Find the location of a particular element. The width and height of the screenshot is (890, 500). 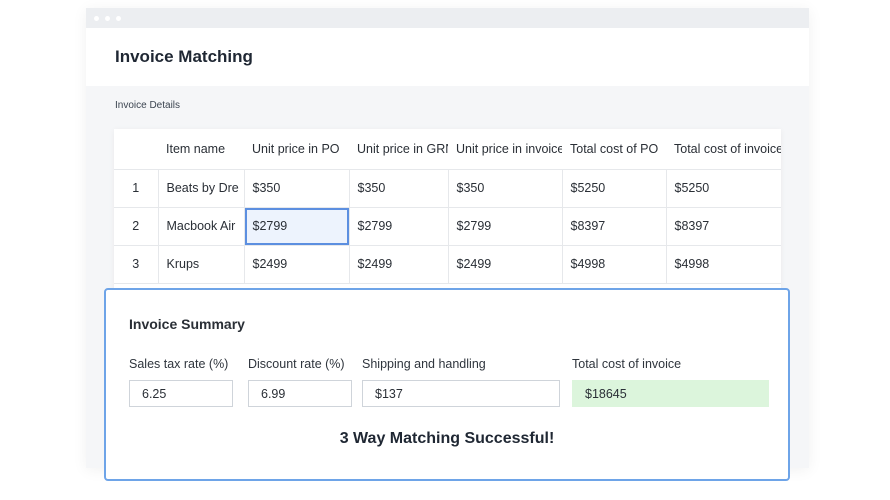

shipping-handling-label: Shipping and handling is located at coordinates (424, 364).